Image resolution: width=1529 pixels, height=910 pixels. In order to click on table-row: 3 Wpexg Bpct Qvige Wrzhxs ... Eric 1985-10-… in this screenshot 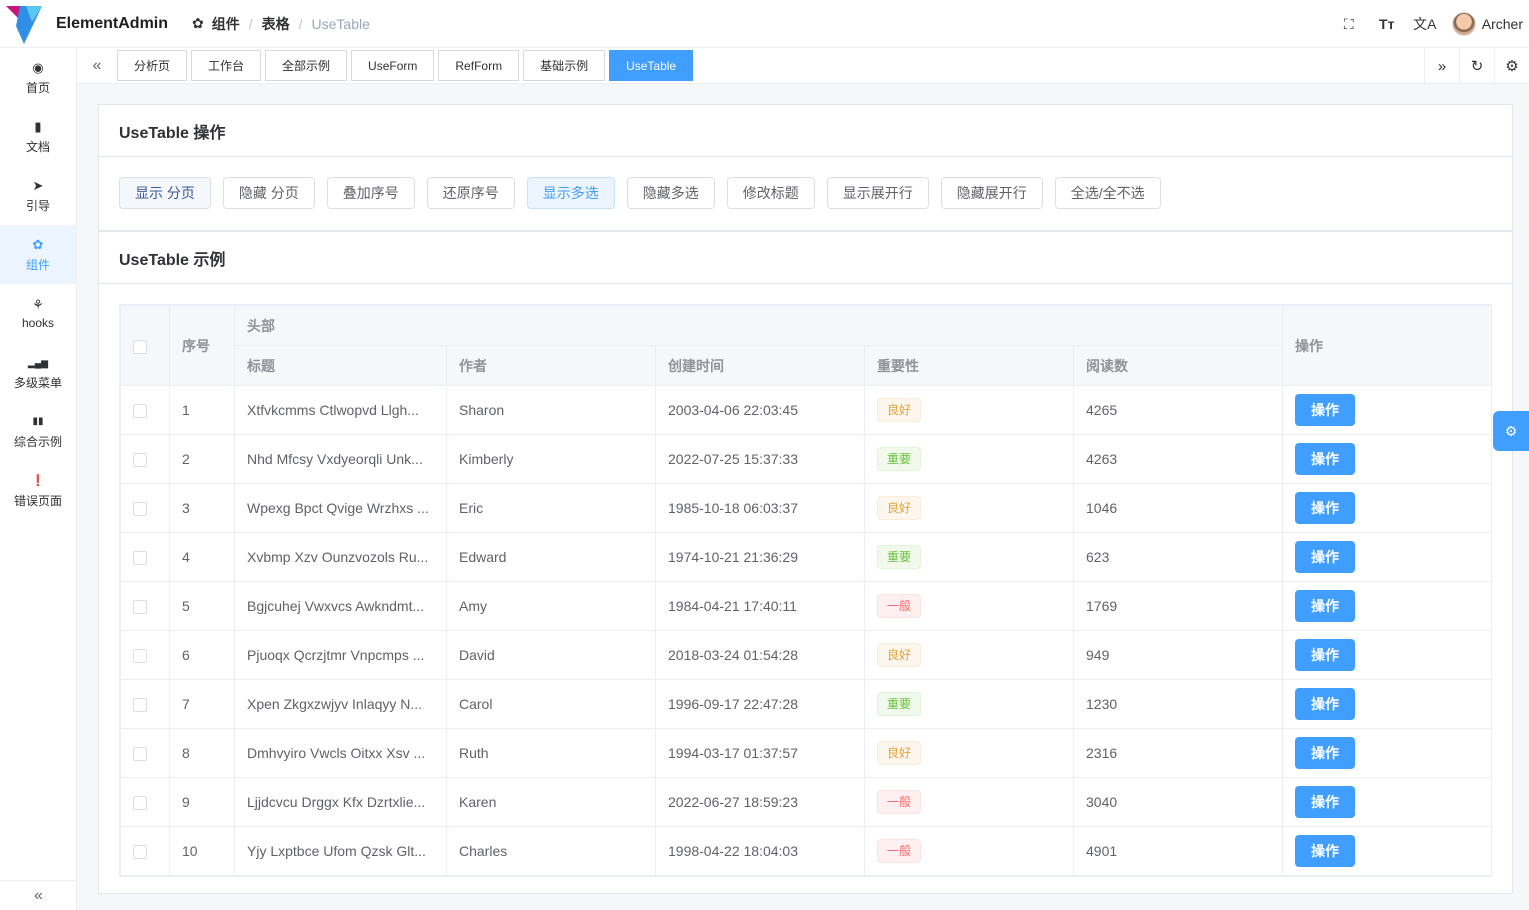, I will do `click(806, 508)`.